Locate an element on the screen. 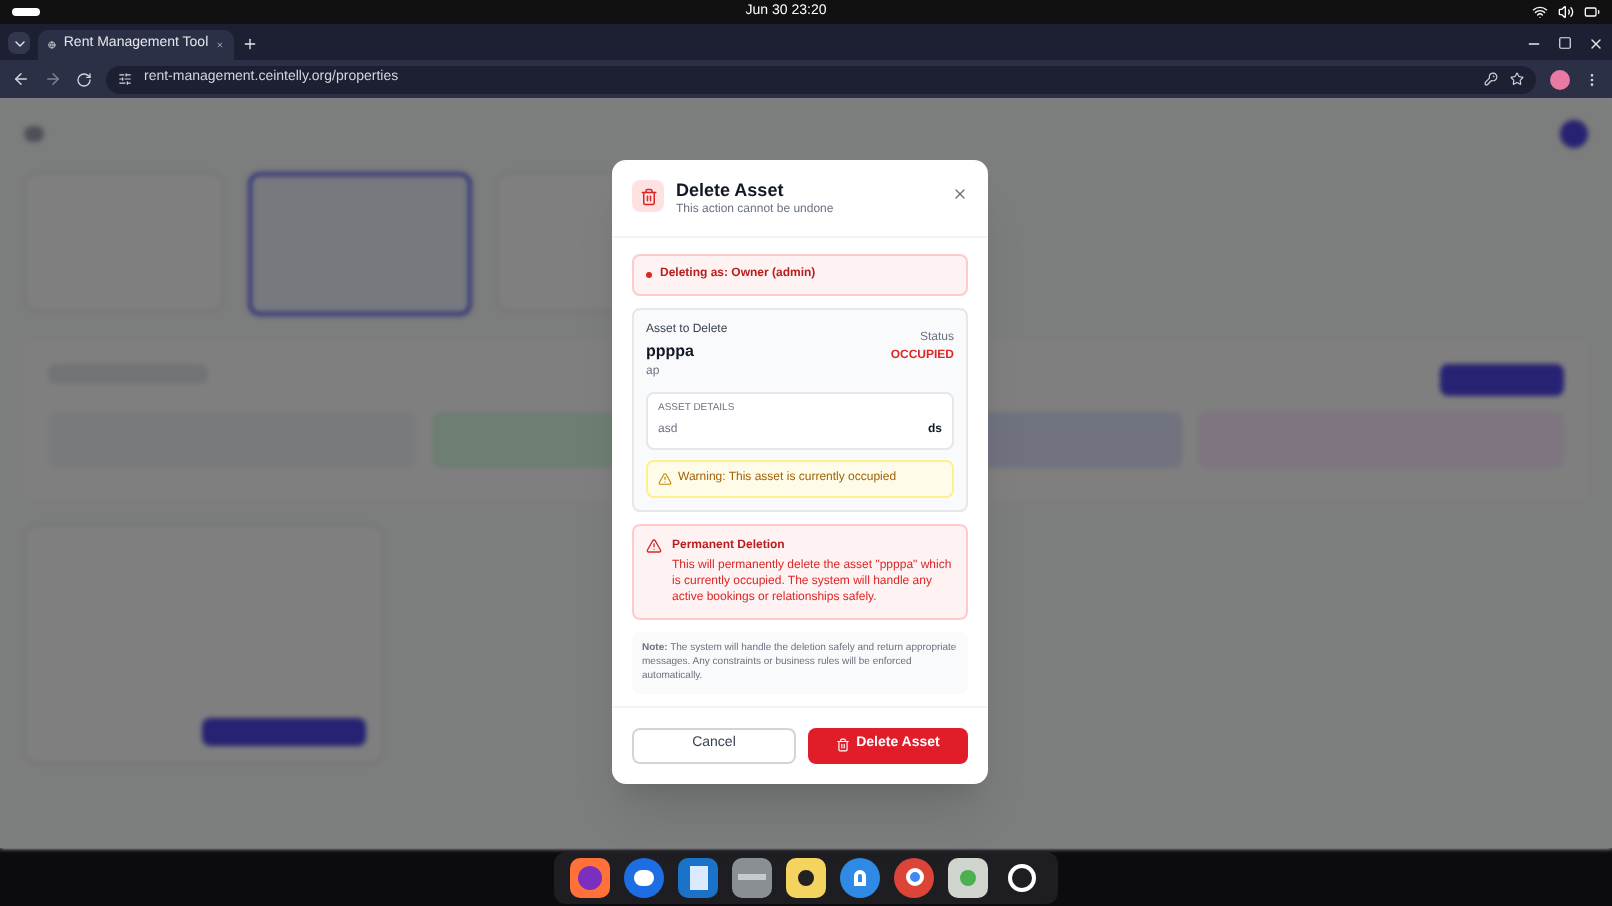 Image resolution: width=1612 pixels, height=906 pixels. back-icon is located at coordinates (21, 79).